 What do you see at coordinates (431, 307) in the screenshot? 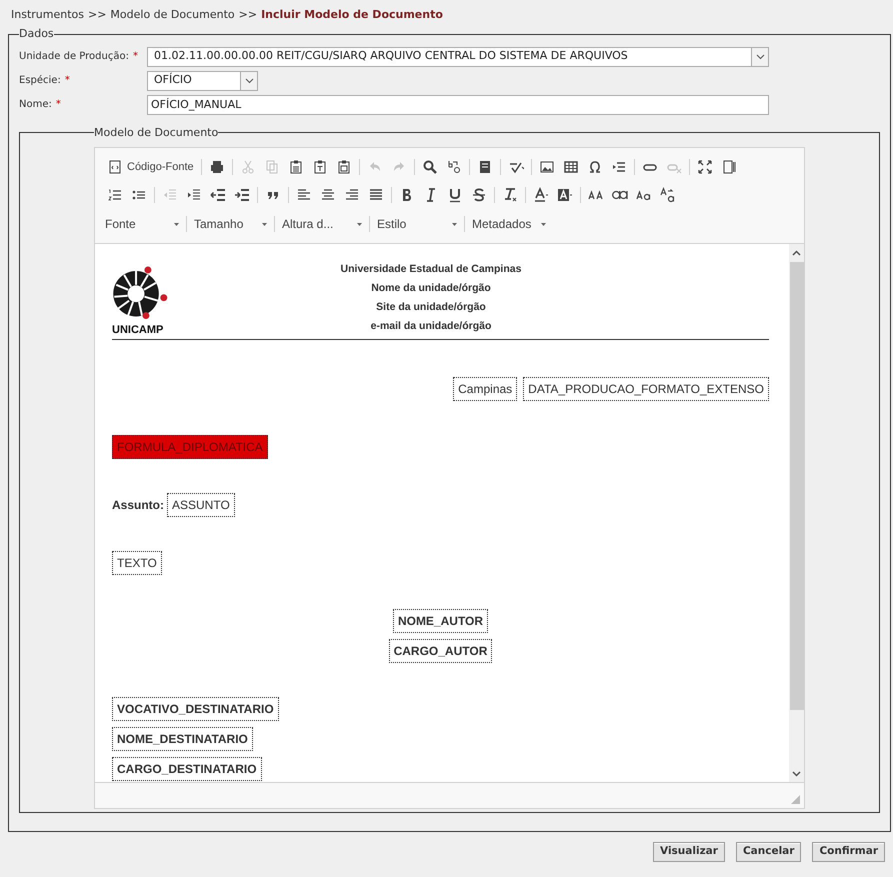
I see `header-text: Site da unidade/órgão` at bounding box center [431, 307].